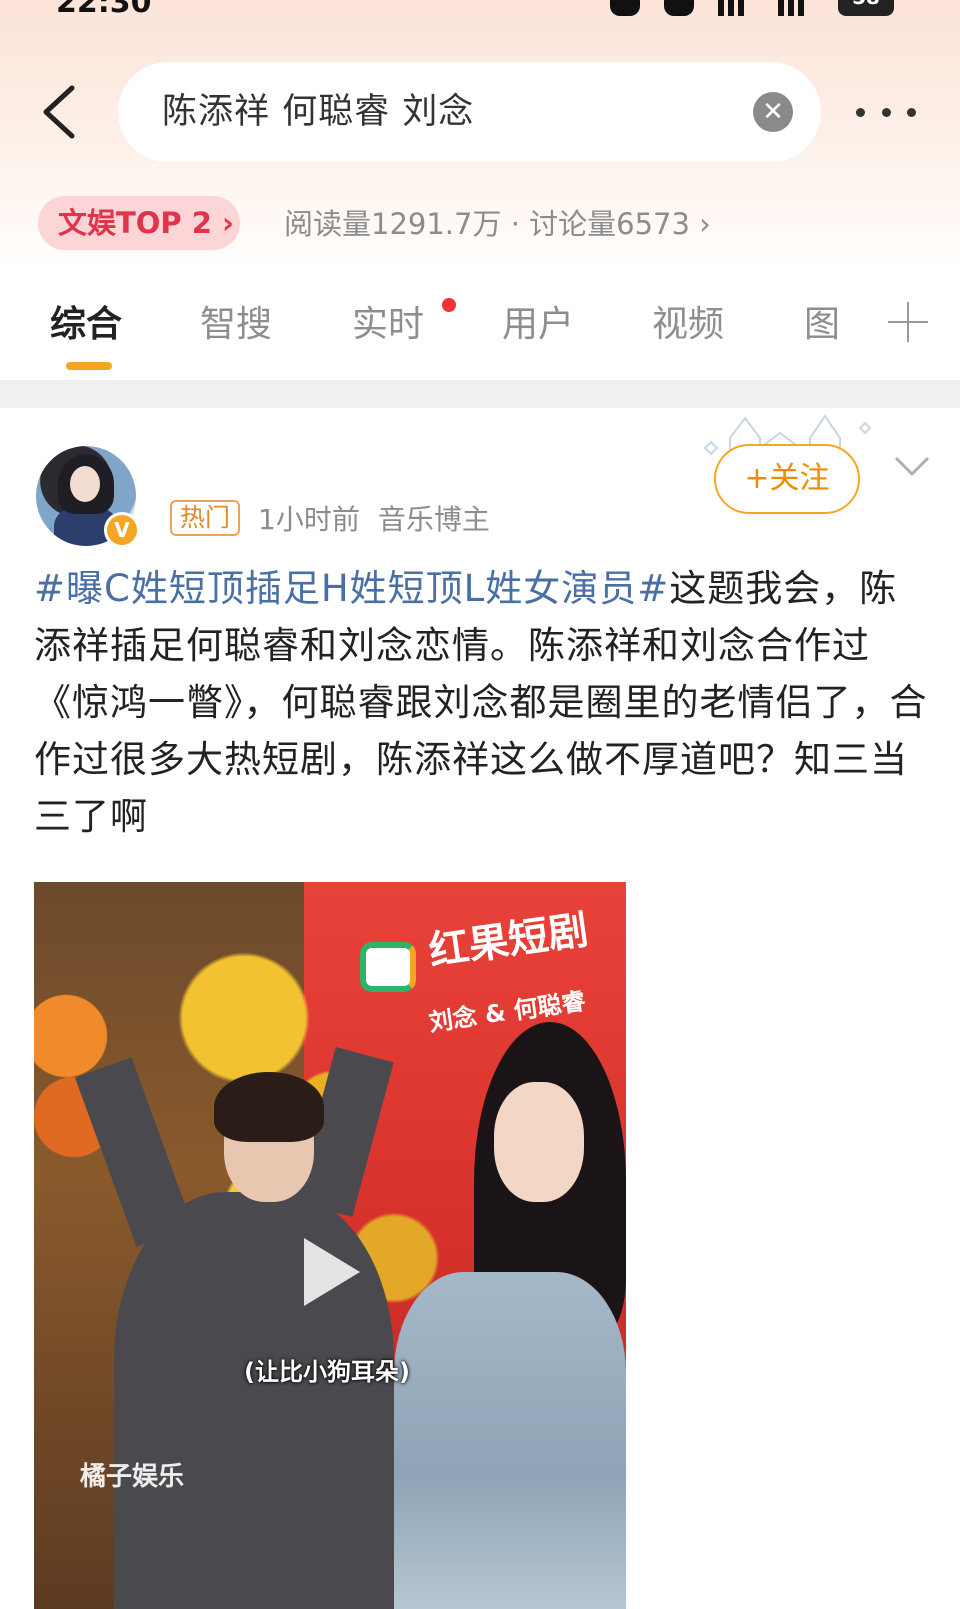  What do you see at coordinates (139, 223) in the screenshot?
I see `rank-badge: 文娱TOP 2 ›` at bounding box center [139, 223].